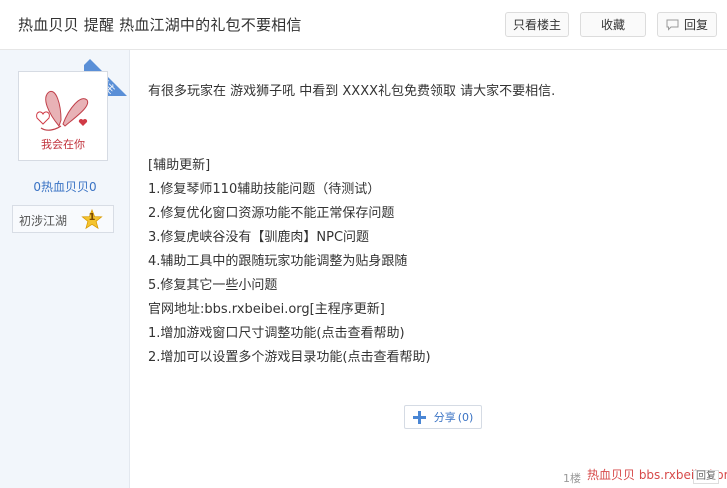 This screenshot has width=727, height=488. I want to click on favorite-button: 收藏, so click(613, 24).